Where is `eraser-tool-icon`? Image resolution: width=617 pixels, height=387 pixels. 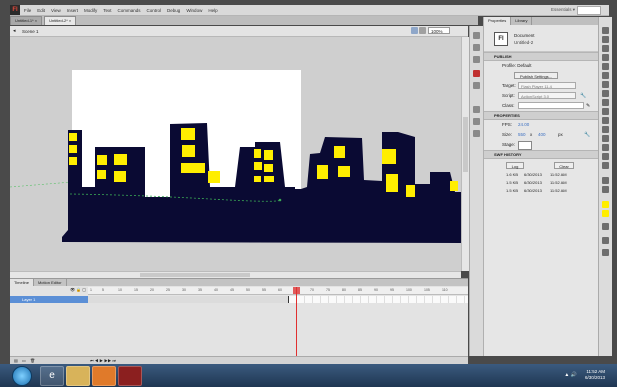
eraser-tool-icon is located at coordinates (605, 165).